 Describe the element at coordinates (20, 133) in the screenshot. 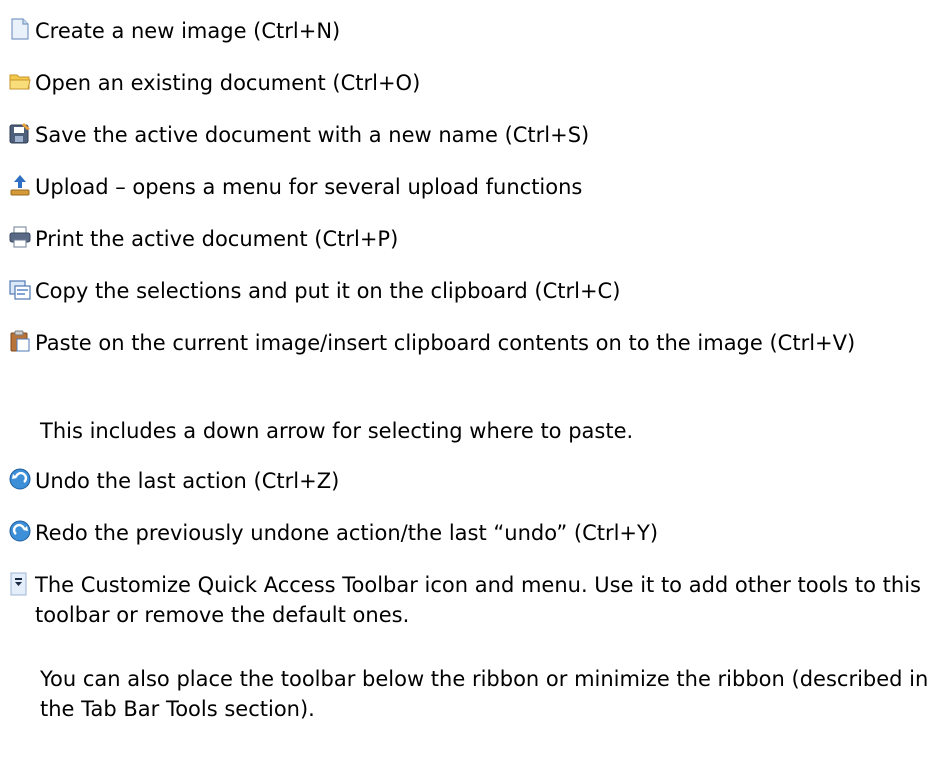

I see `save-as-icon` at that location.